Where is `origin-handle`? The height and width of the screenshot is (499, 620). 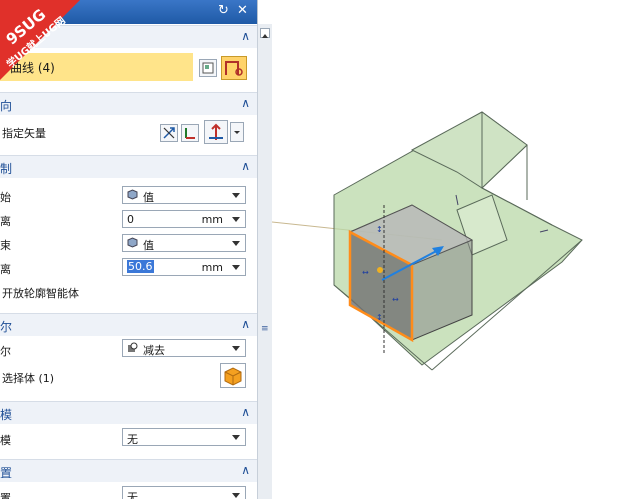 origin-handle is located at coordinates (380, 270).